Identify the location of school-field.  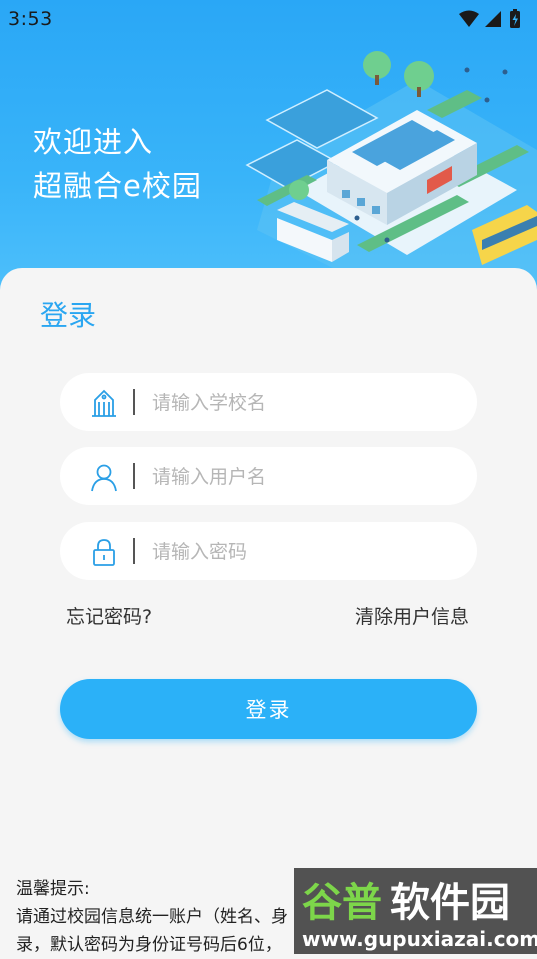
(268, 403).